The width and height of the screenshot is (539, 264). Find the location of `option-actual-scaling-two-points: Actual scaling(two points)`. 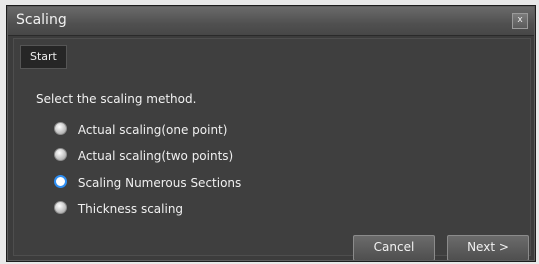

option-actual-scaling-two-points: Actual scaling(two points) is located at coordinates (143, 155).